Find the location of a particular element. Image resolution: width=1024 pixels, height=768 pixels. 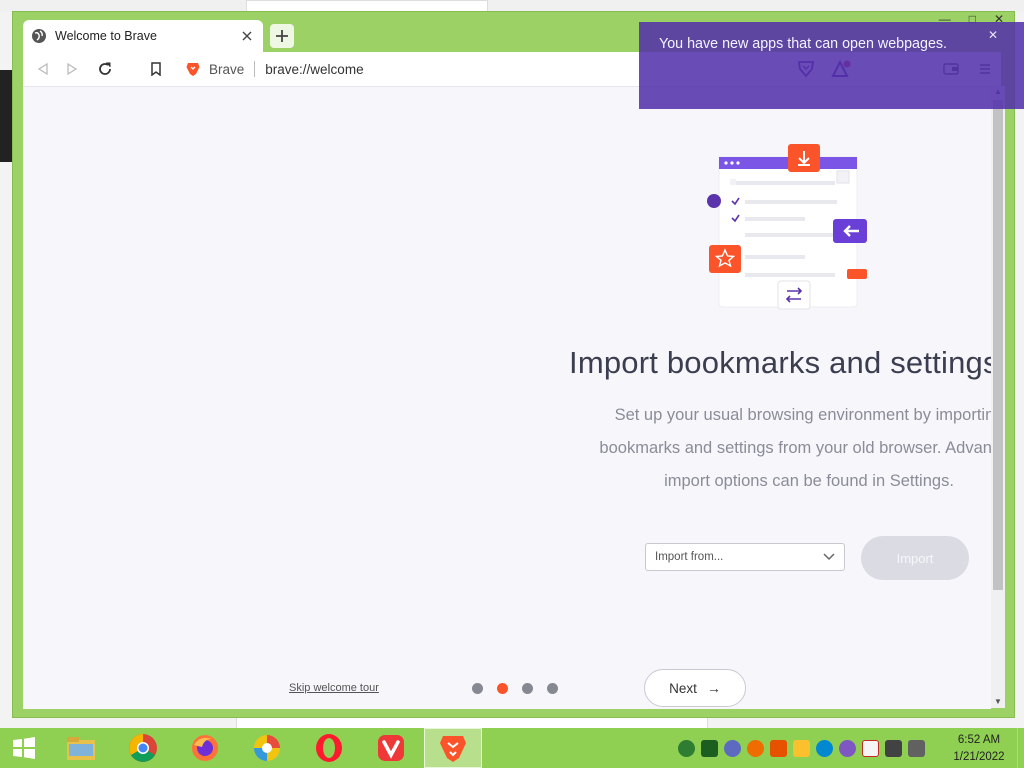

opera-icon is located at coordinates (329, 748).